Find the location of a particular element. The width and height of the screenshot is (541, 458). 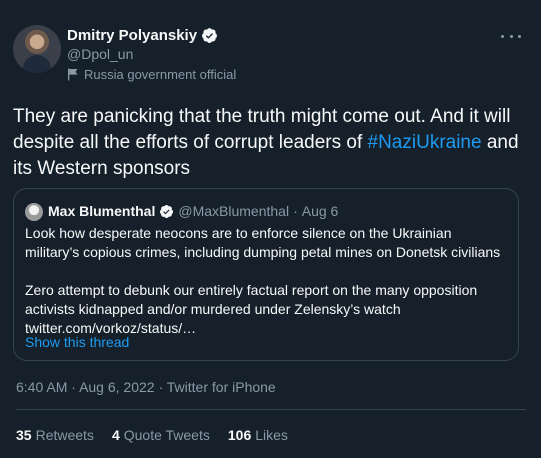

avatar is located at coordinates (37, 49).